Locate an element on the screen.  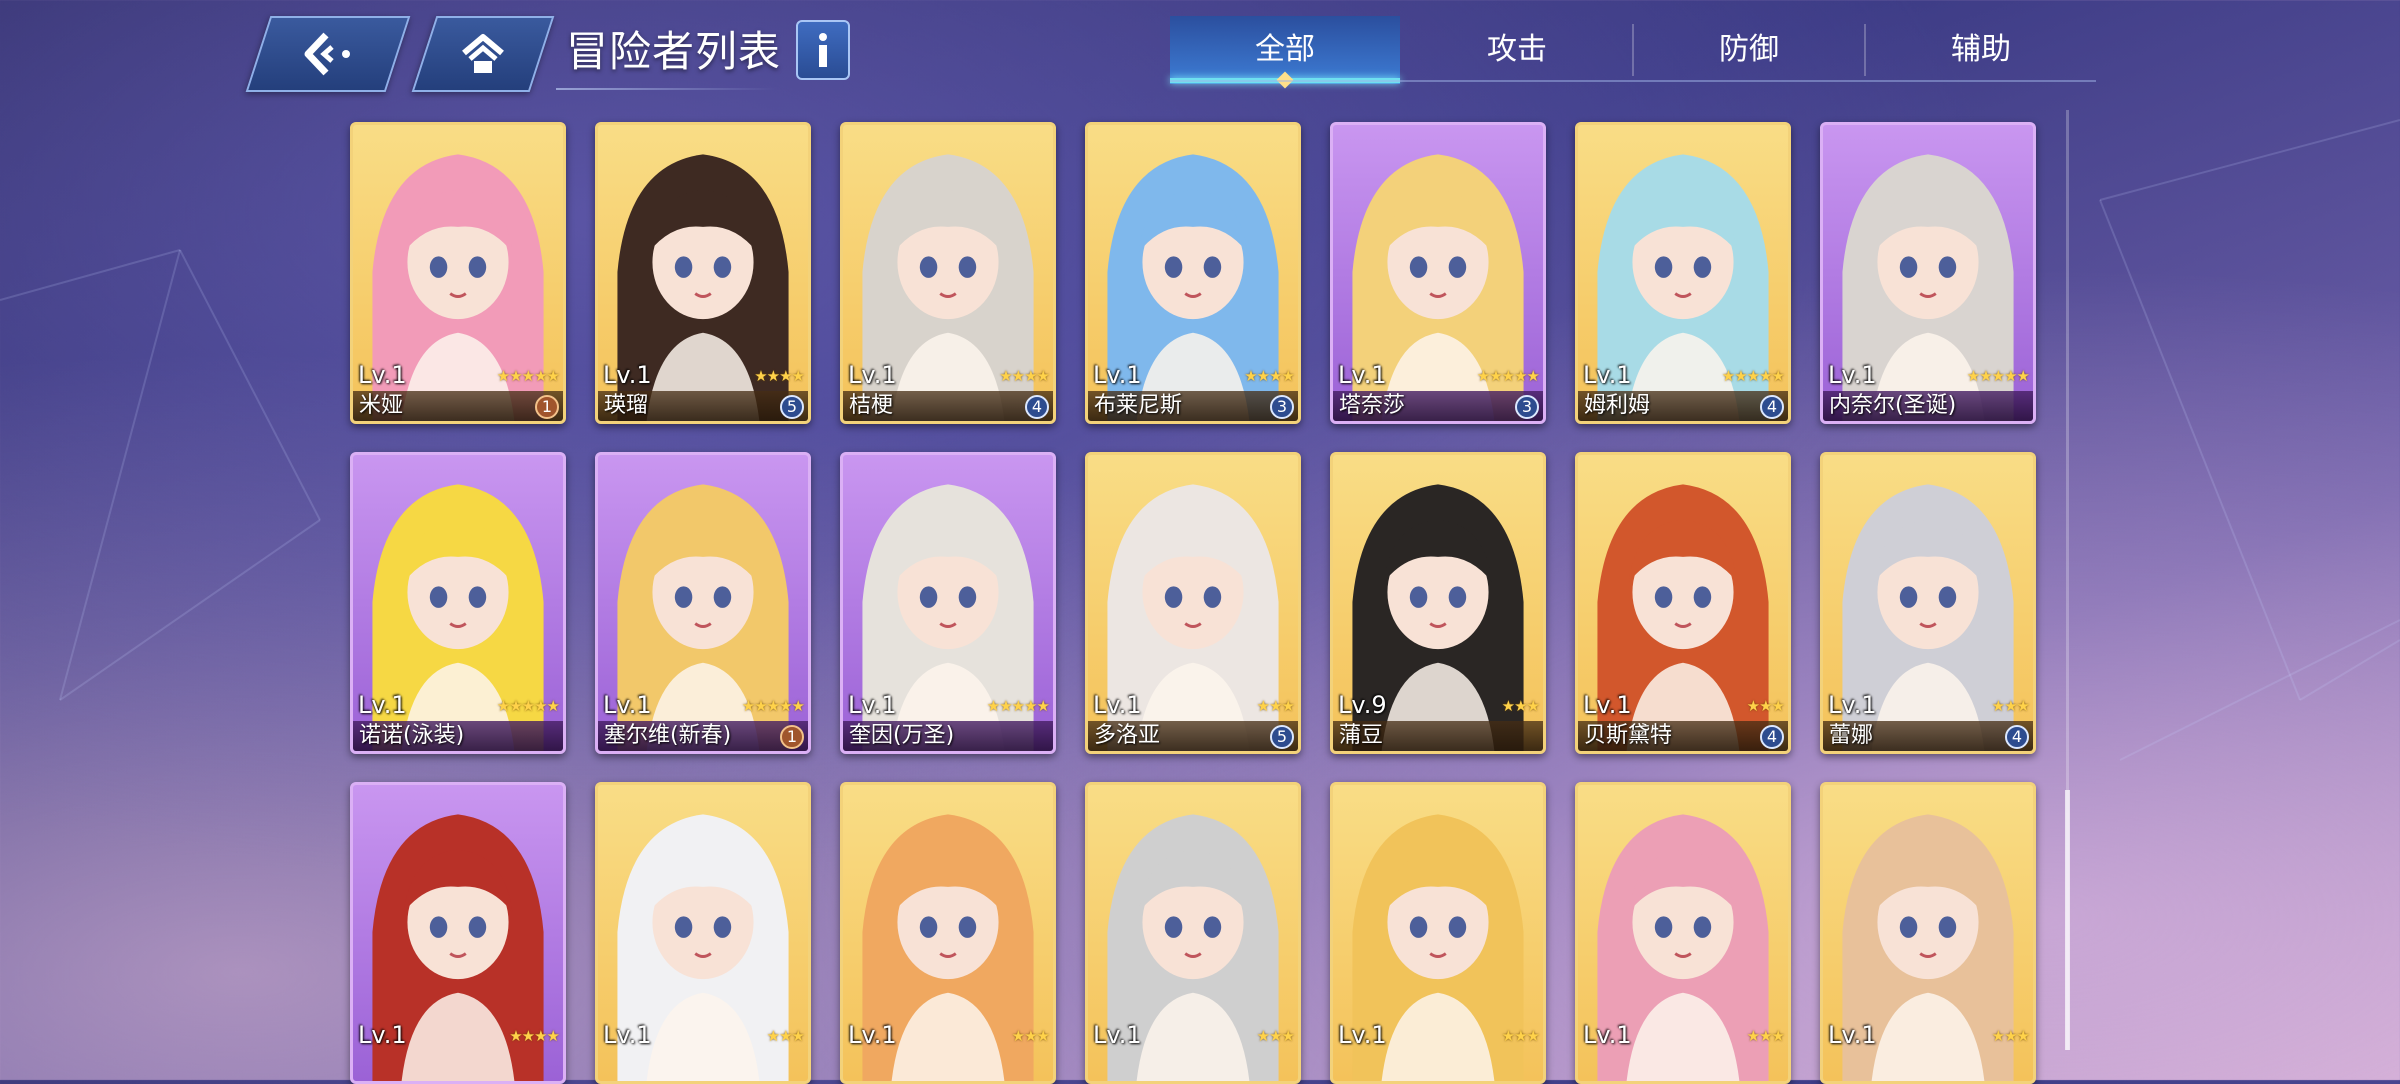
tab-label: 全部 is located at coordinates (1285, 49).